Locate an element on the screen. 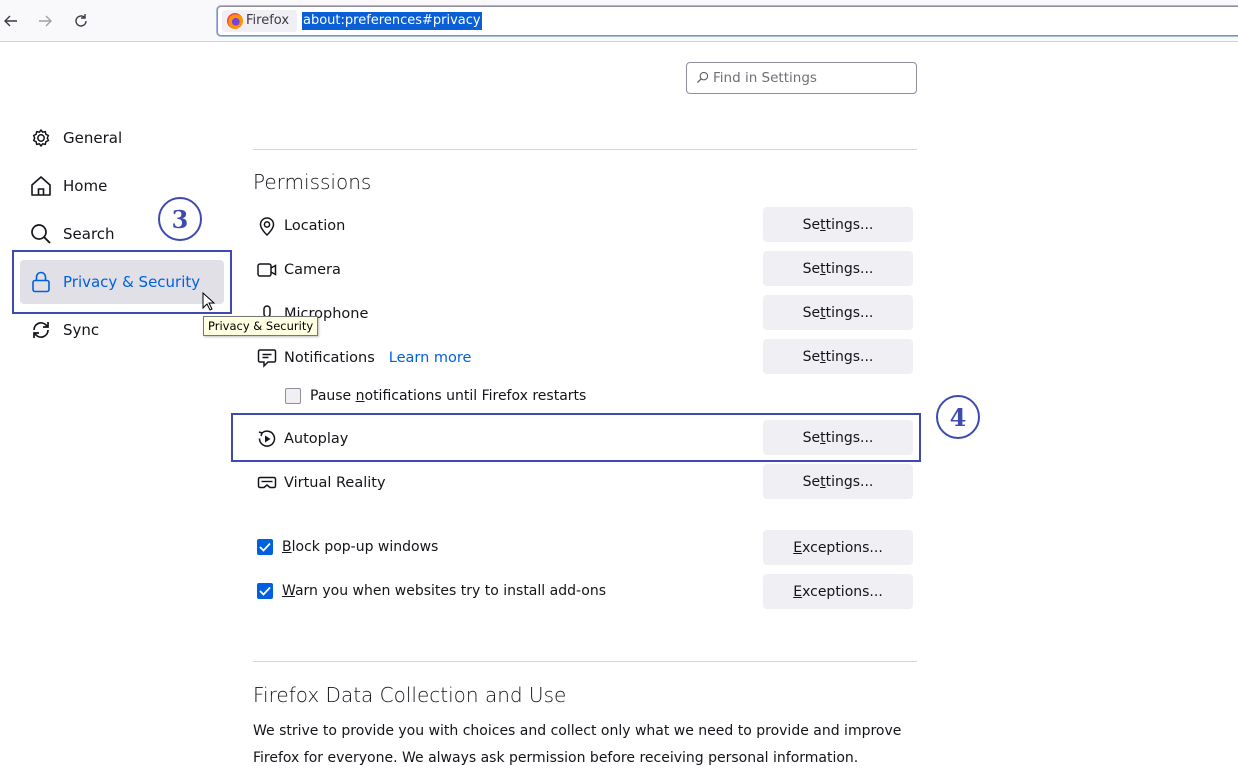 This screenshot has height=772, width=1238. firefox-logo-icon is located at coordinates (235, 21).